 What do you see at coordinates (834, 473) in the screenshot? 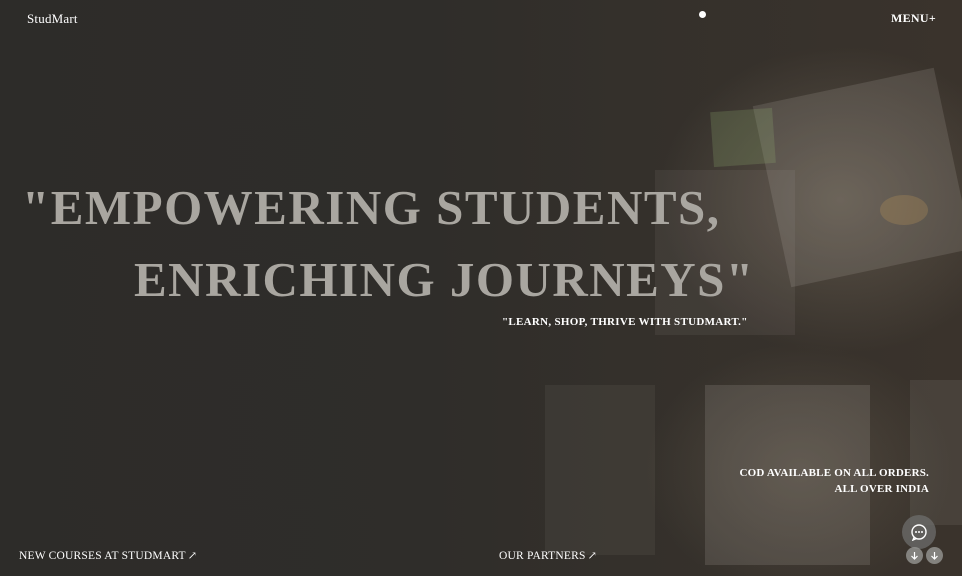
I see `cod-notice-line-1: COD AVAILABLE ON ALL ORDERS.` at bounding box center [834, 473].